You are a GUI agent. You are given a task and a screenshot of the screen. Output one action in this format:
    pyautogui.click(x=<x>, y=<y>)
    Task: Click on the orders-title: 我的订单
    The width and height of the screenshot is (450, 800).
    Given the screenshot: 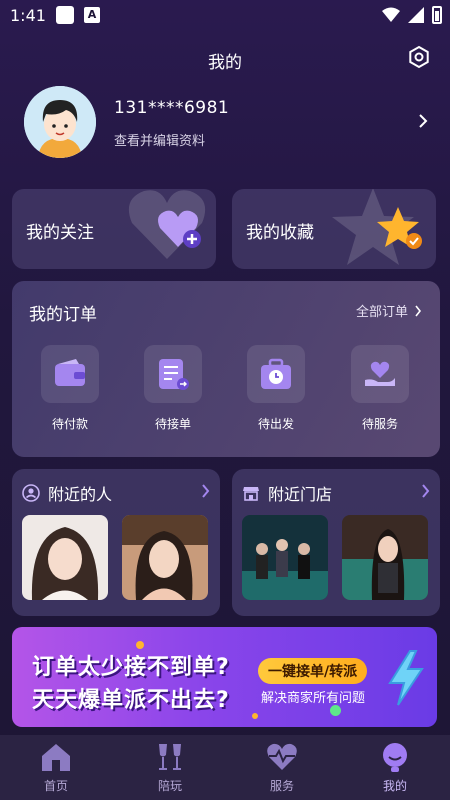 What is the action you would take?
    pyautogui.click(x=63, y=315)
    